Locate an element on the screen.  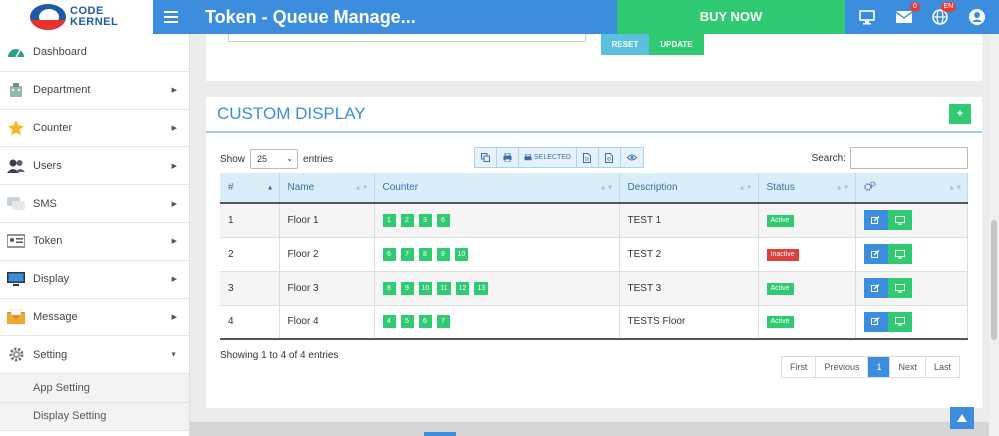
sidebar-item-department: Department ▶ is located at coordinates (94, 91).